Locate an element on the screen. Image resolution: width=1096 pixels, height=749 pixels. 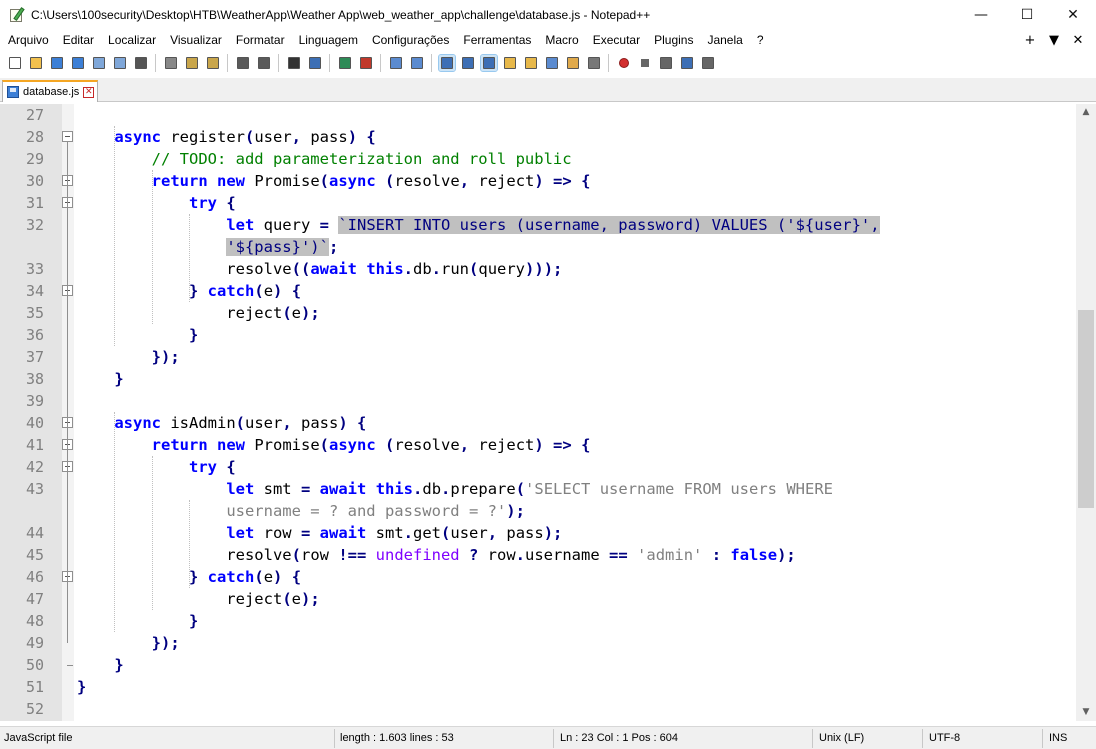
maximize-button: ☐ is located at coordinates (1027, 15).